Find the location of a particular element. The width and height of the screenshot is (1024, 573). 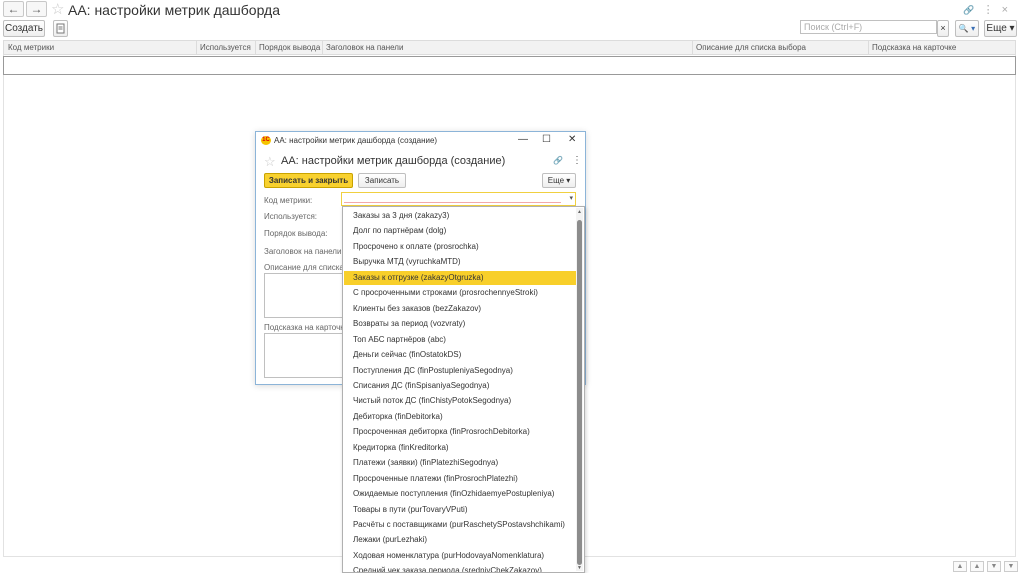

metric-code-combobox: ▾ is located at coordinates (458, 199).